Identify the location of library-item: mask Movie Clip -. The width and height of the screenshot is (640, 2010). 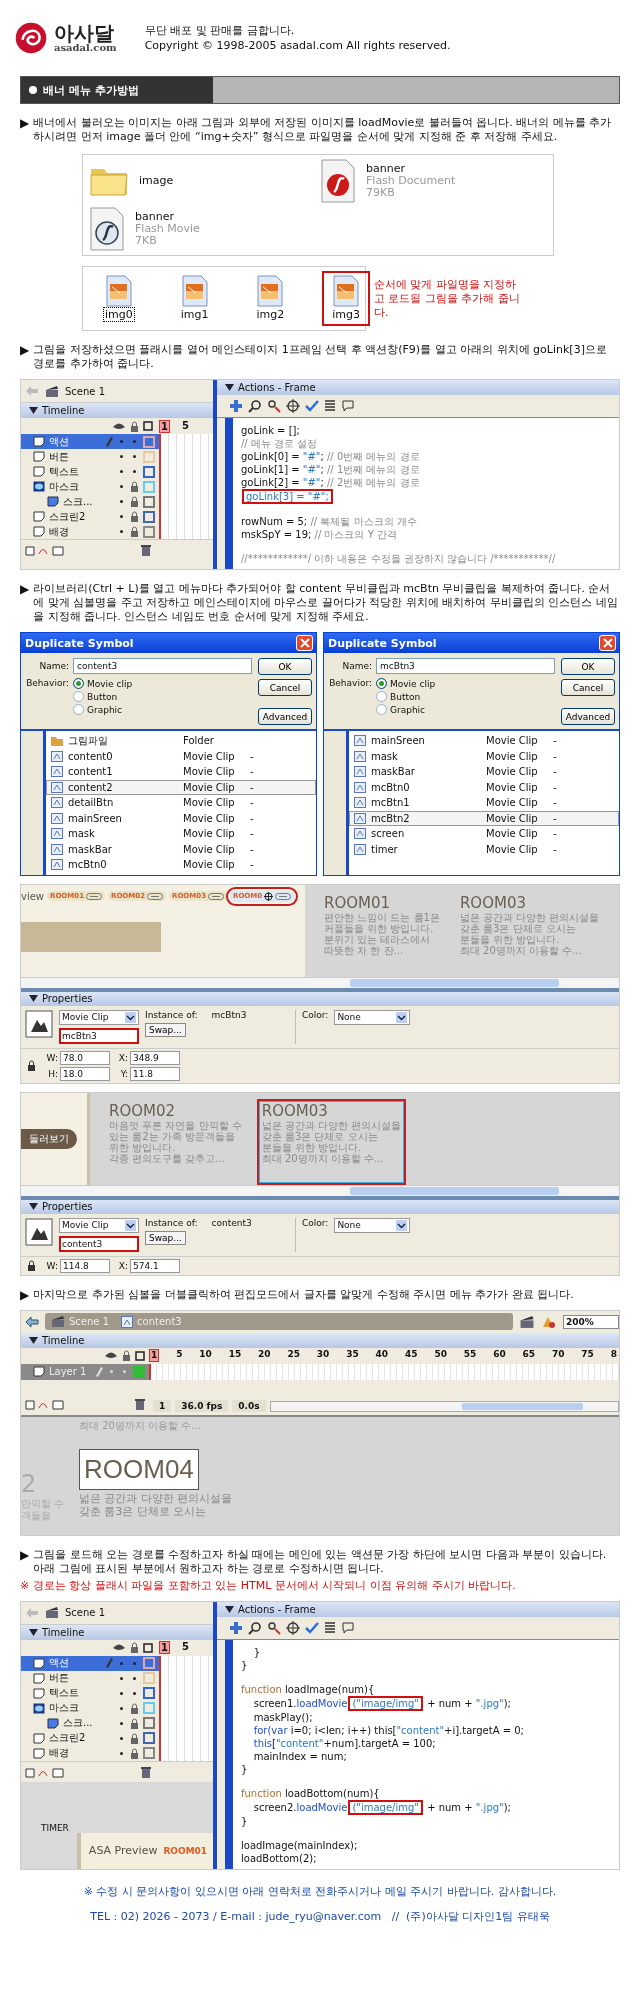
(484, 756).